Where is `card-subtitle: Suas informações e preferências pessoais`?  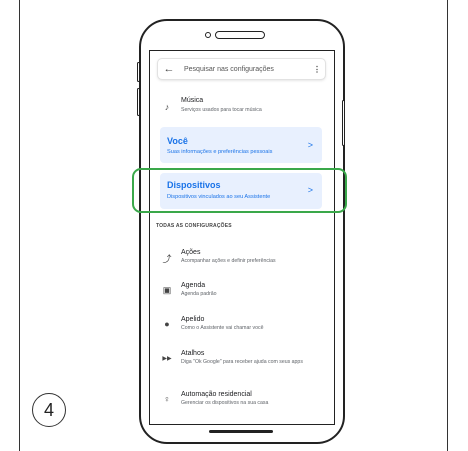
card-subtitle: Suas informações e preferências pessoais is located at coordinates (220, 152).